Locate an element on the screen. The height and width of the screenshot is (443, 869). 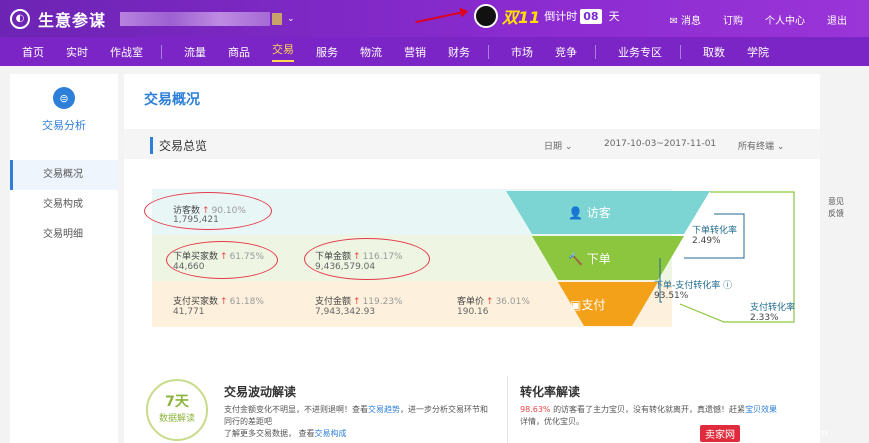
order-link: 订购 is located at coordinates (733, 19).